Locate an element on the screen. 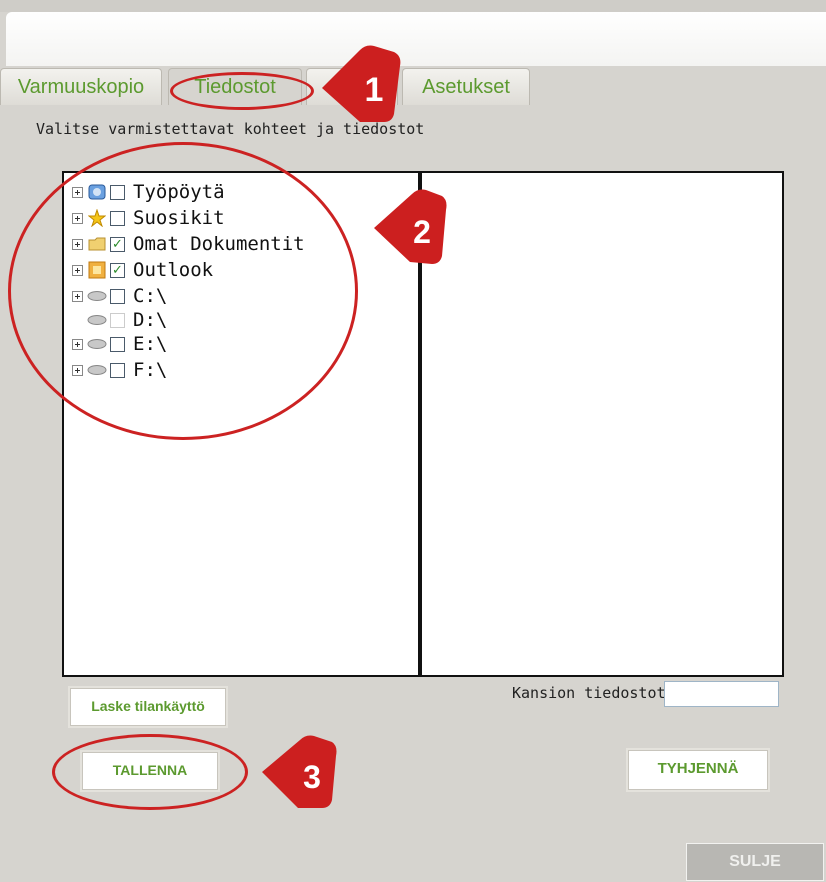 Image resolution: width=826 pixels, height=882 pixels. checkbox-drive-f is located at coordinates (117, 370).